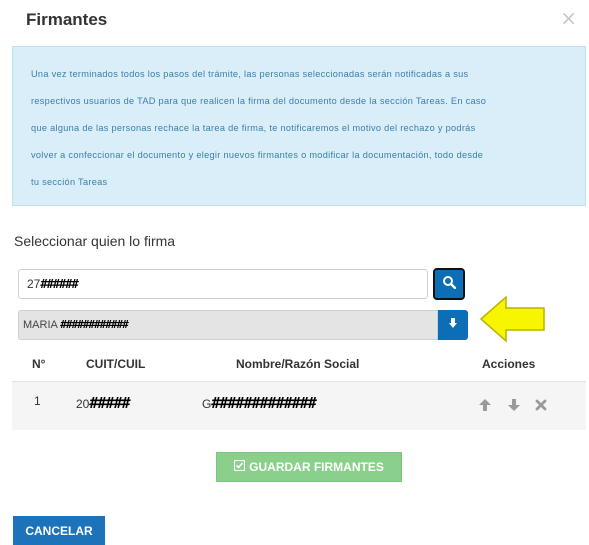 This screenshot has height=545, width=589. I want to click on header-cuit: CUIT/CUIL, so click(116, 364).